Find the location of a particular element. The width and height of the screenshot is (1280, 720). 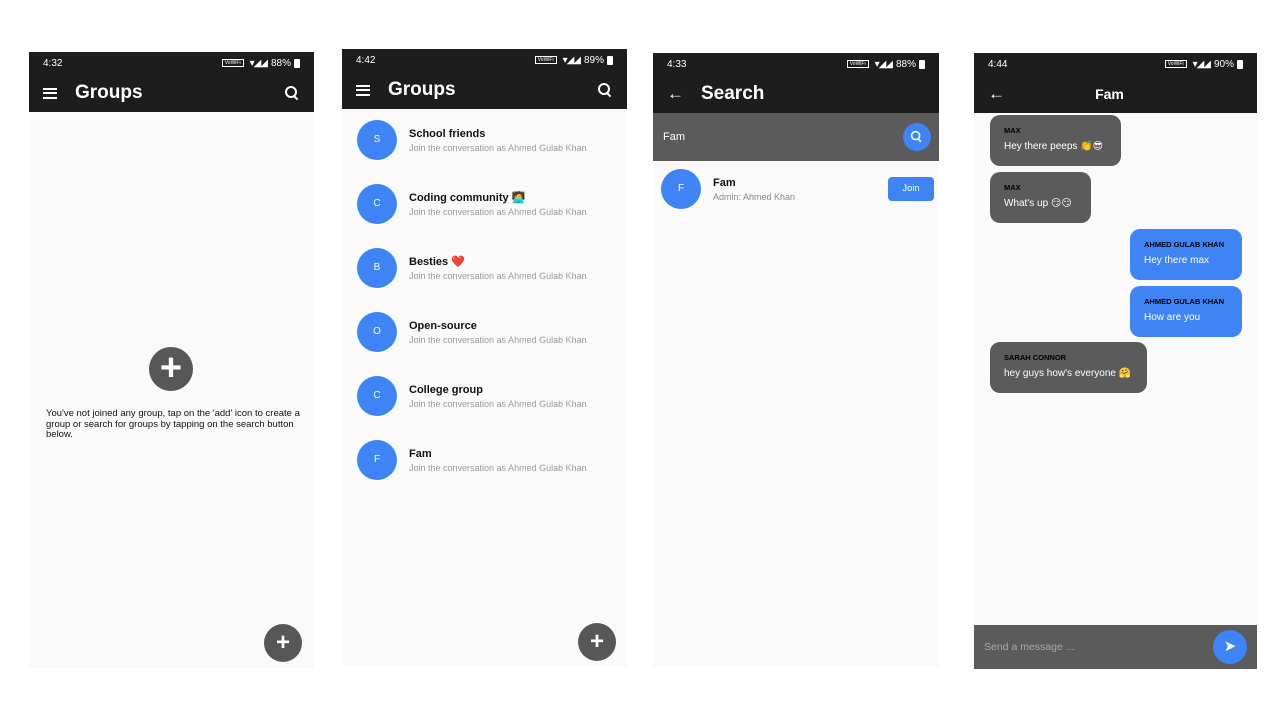

status-time: 4:44 is located at coordinates (998, 64).